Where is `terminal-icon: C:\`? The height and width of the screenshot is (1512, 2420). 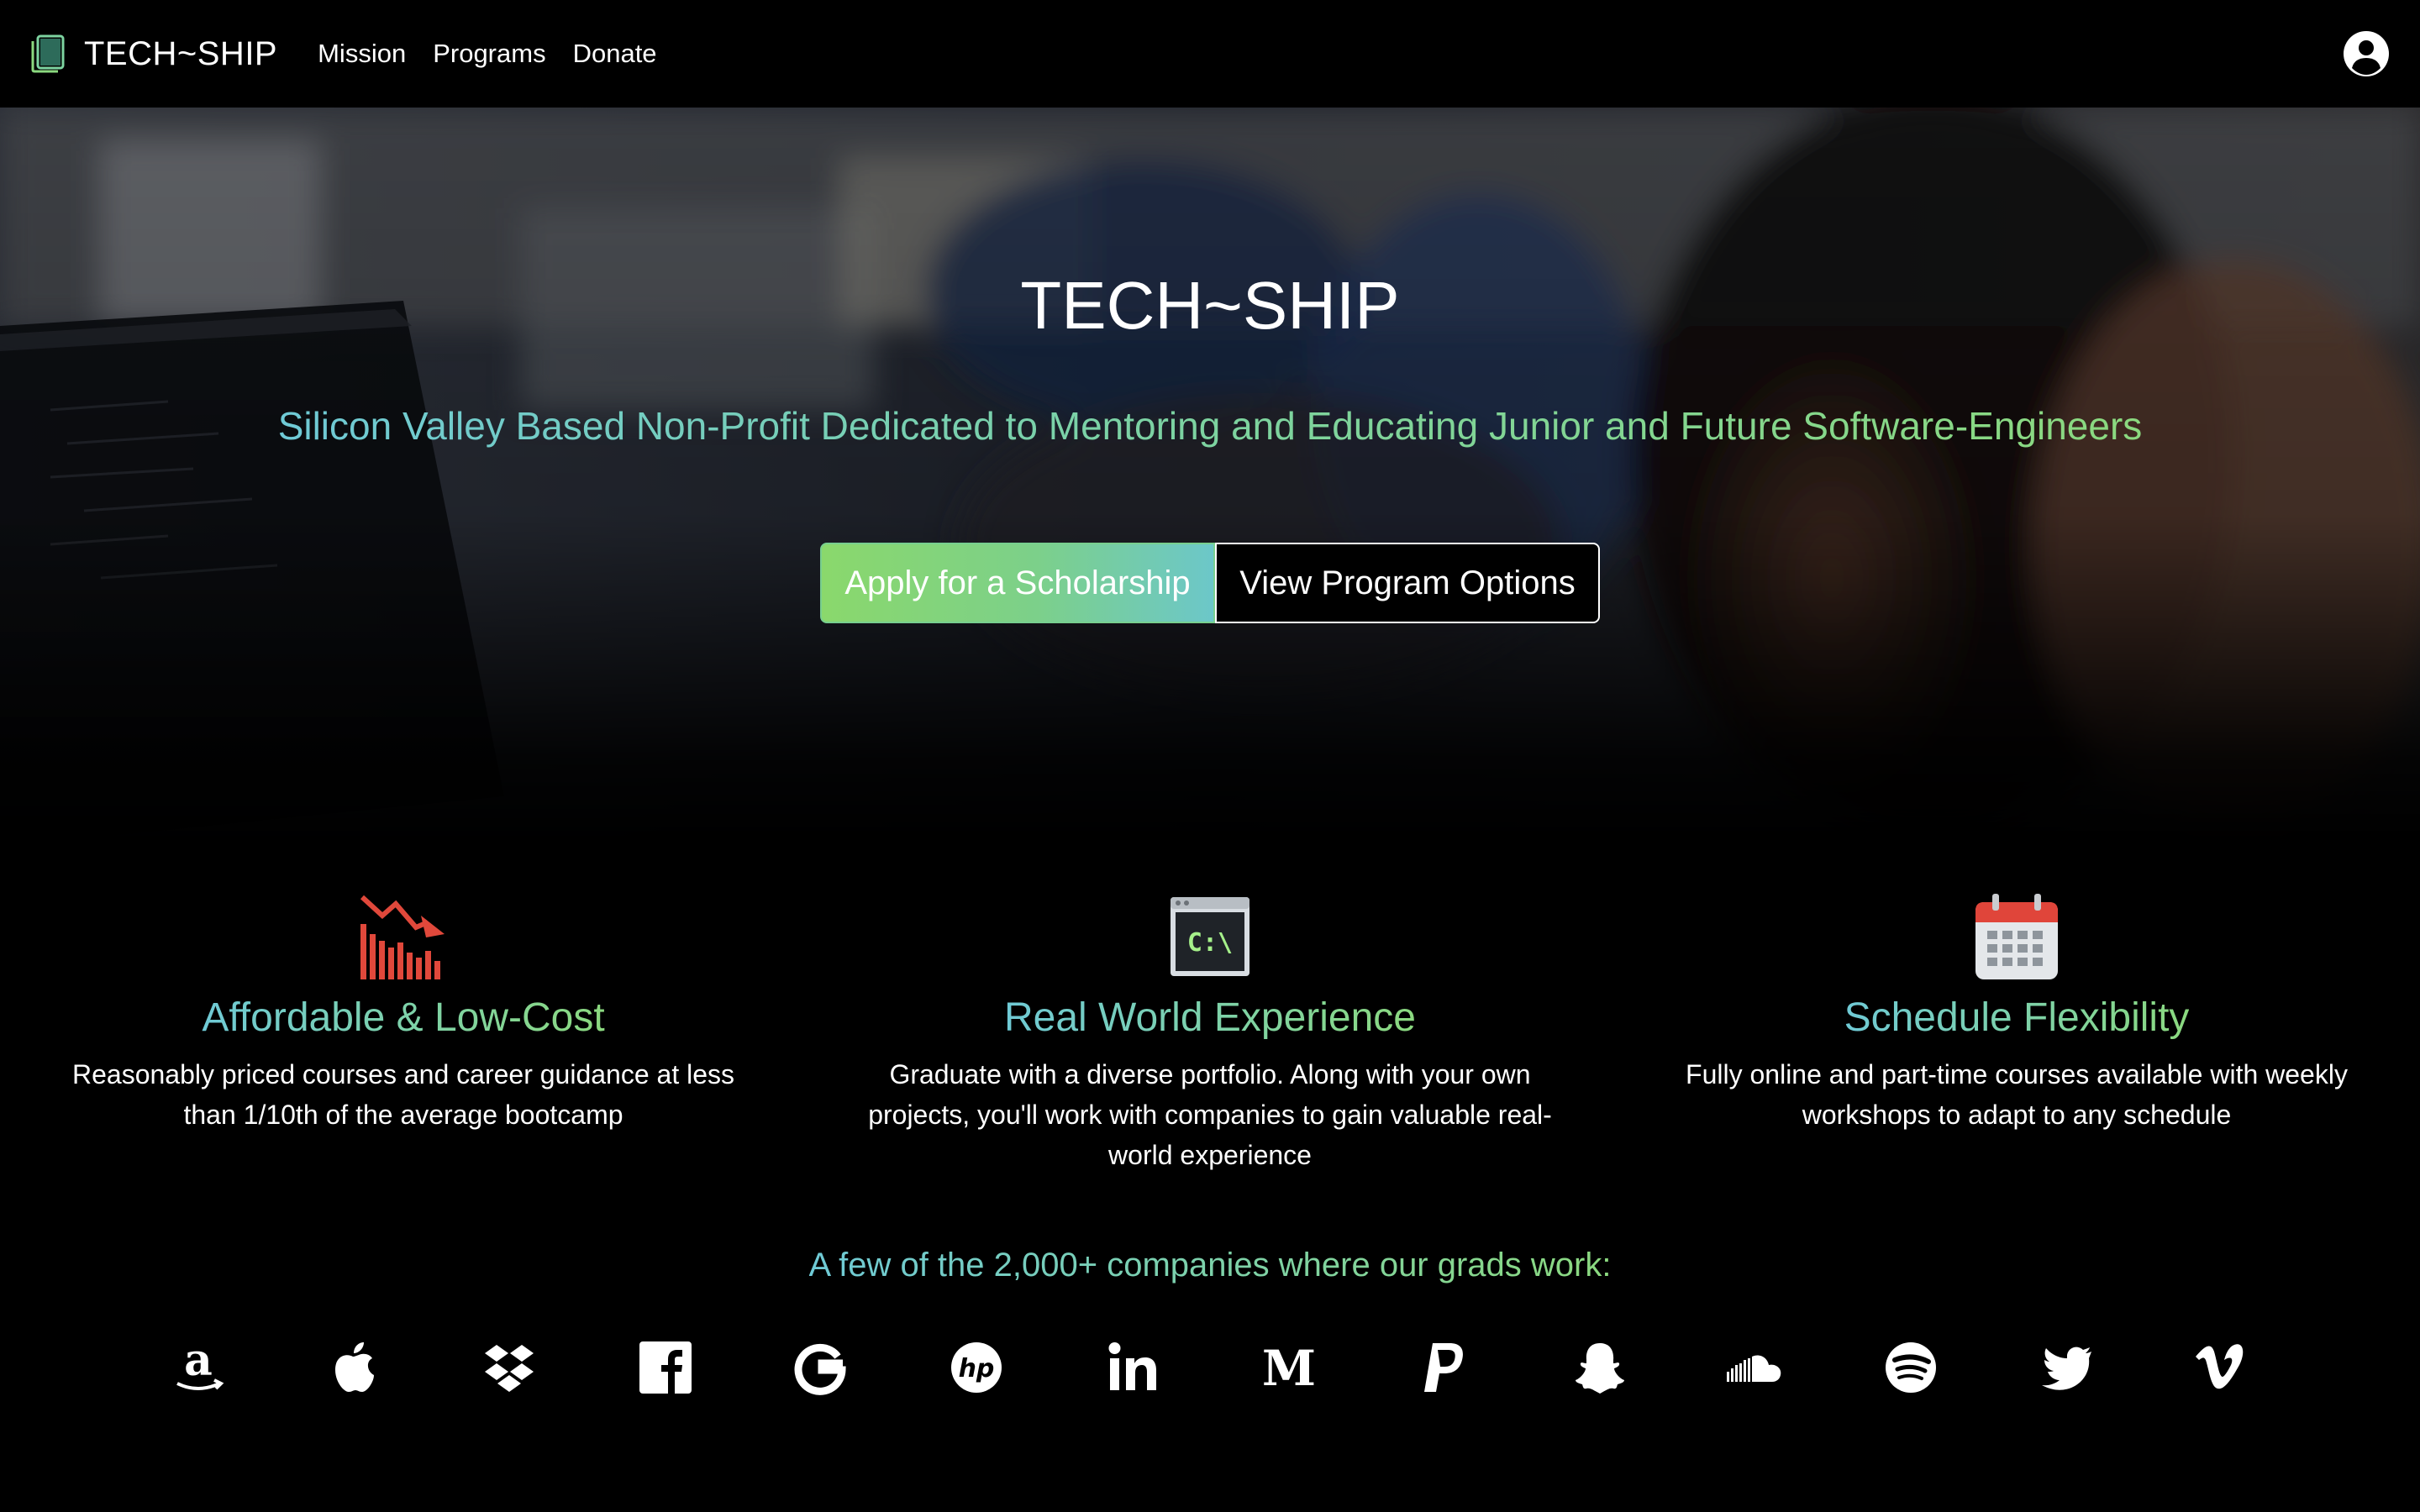 terminal-icon: C:\ is located at coordinates (1210, 936).